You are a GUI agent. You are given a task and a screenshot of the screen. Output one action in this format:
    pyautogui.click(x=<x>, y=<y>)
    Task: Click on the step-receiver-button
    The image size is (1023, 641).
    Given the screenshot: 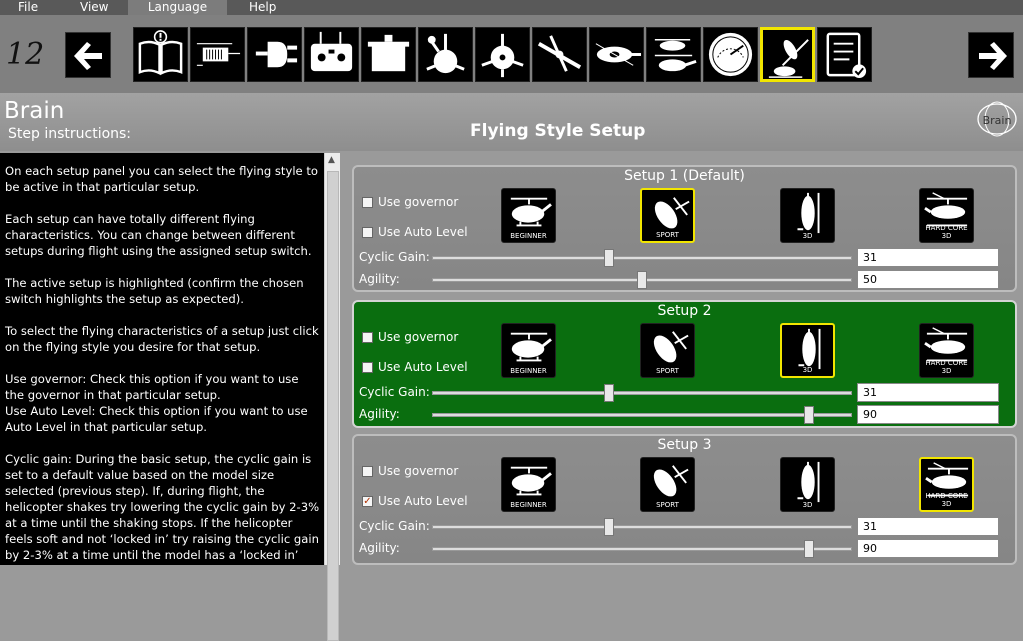 What is the action you would take?
    pyautogui.click(x=217, y=54)
    